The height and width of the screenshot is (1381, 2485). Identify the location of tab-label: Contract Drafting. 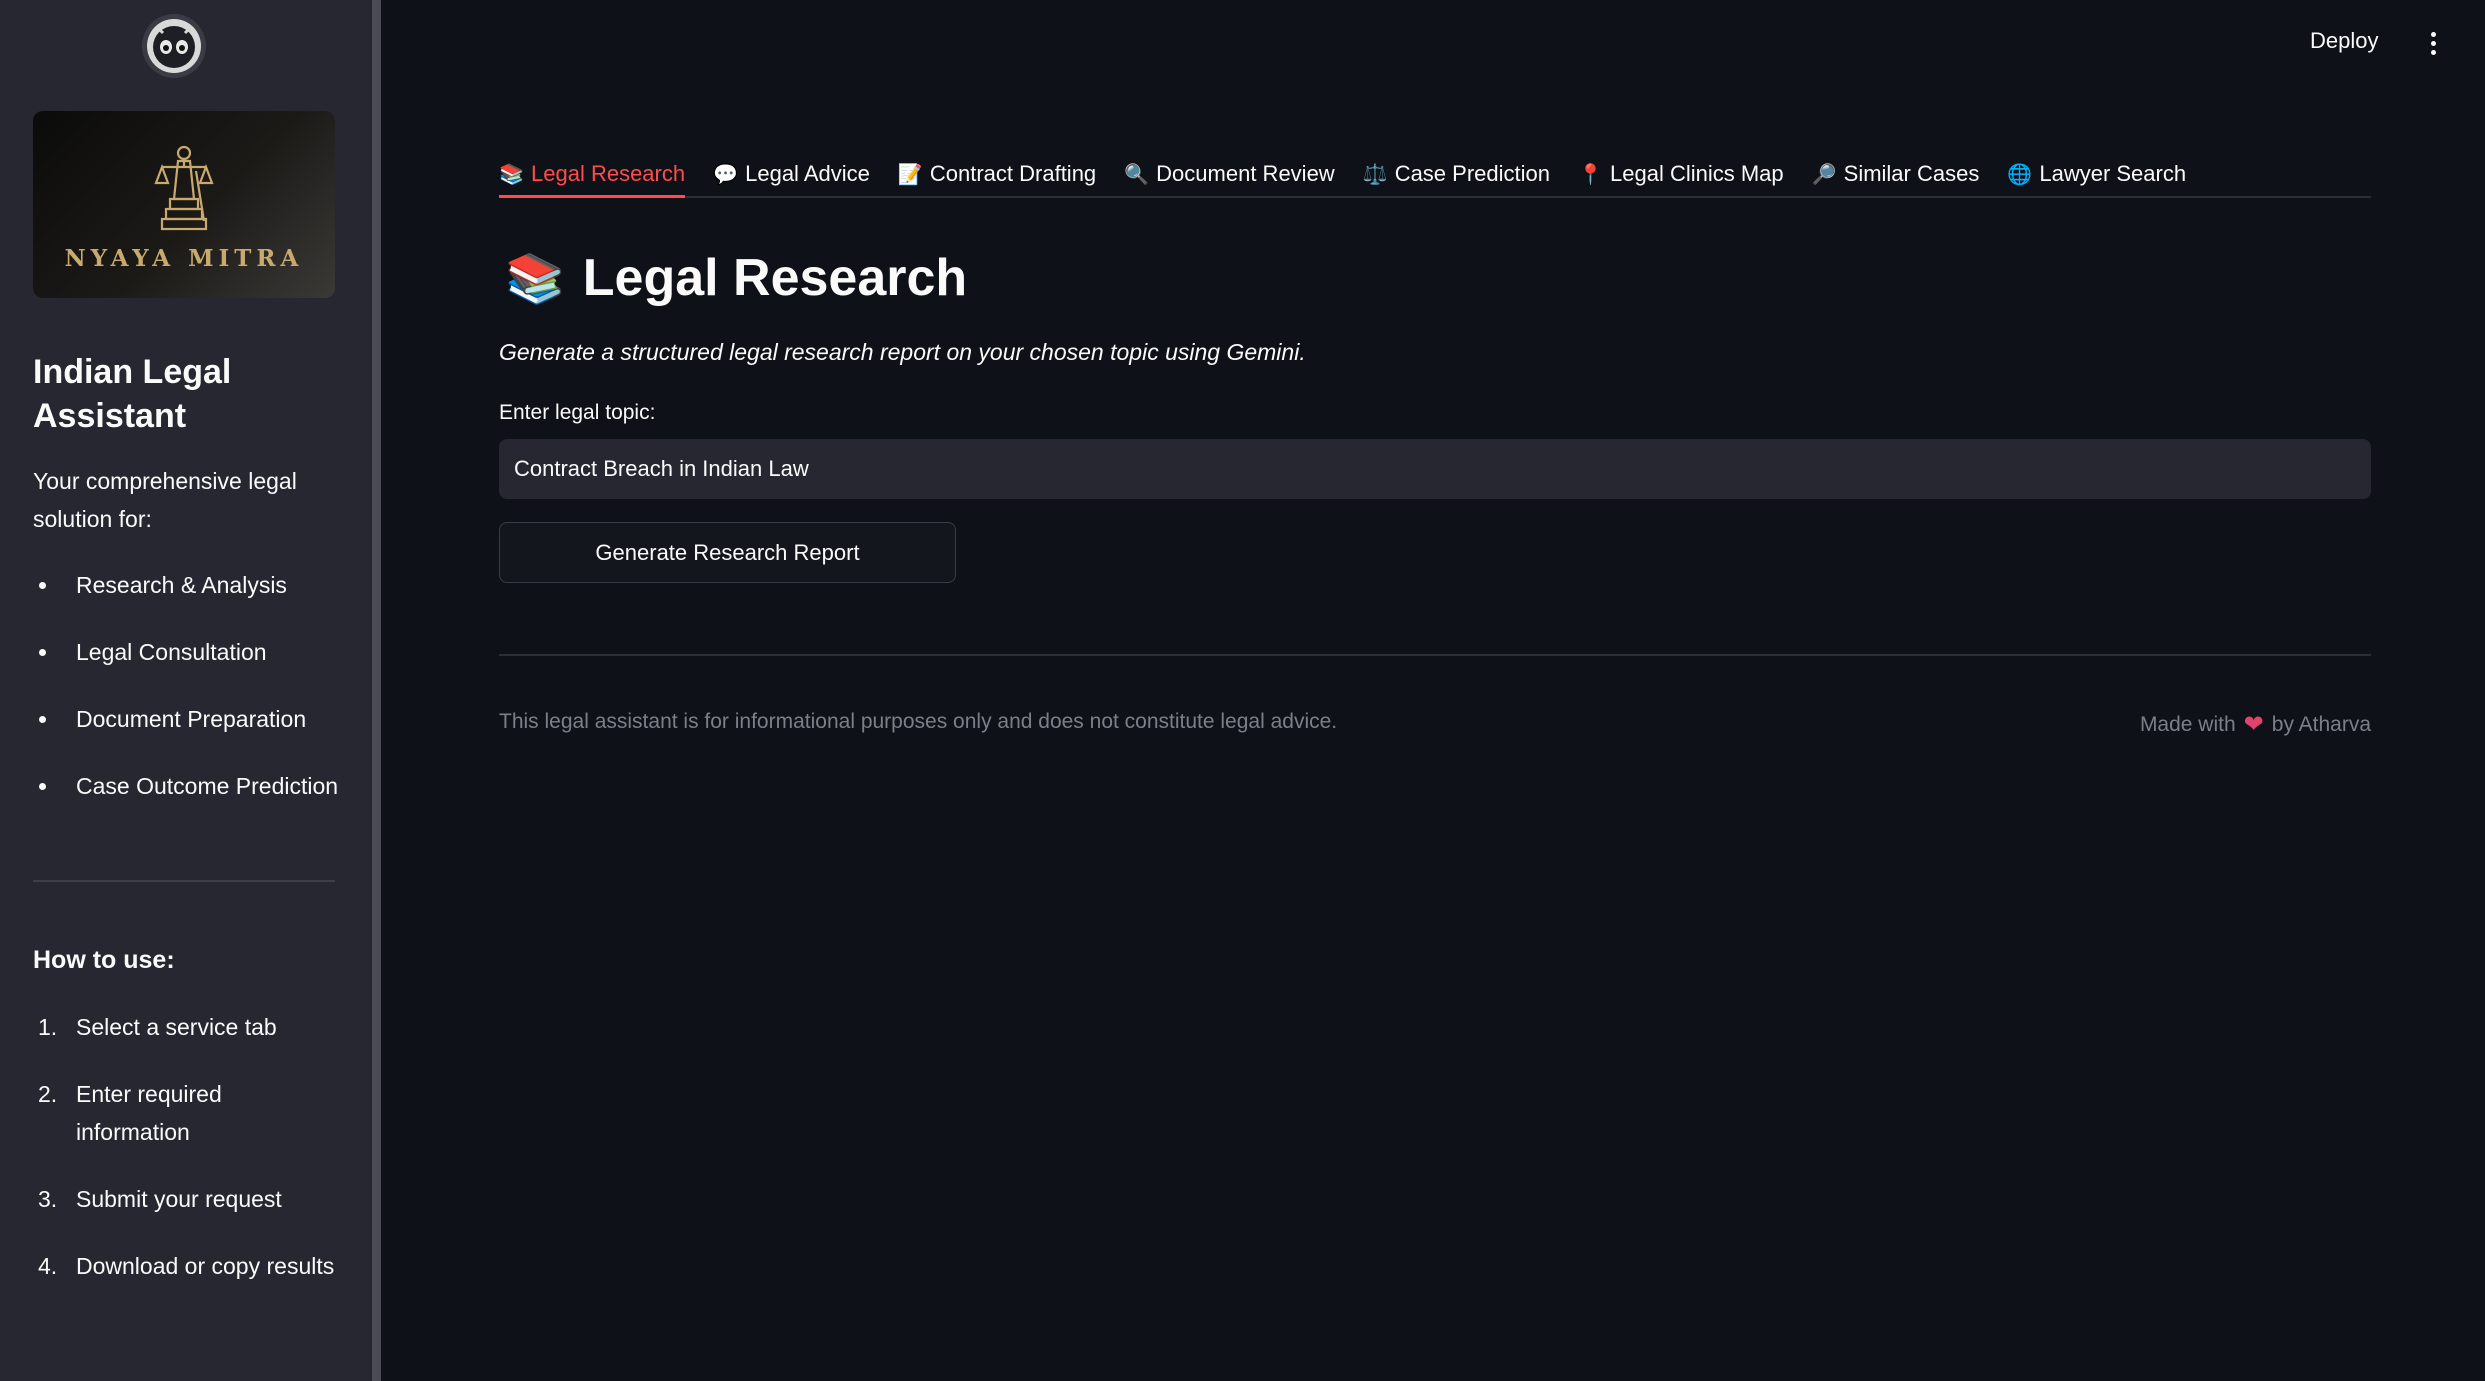
(1013, 173).